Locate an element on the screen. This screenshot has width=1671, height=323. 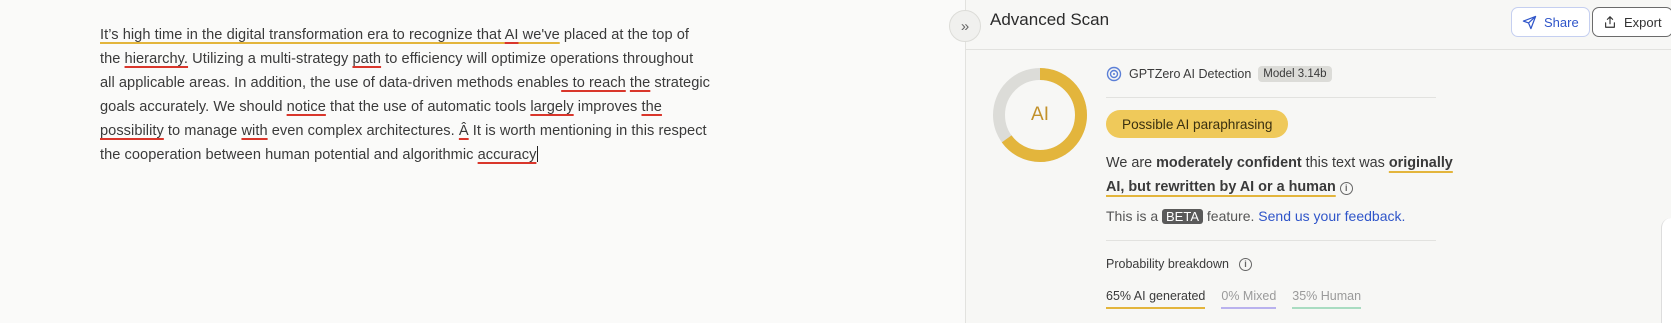
confidence-pre: We are is located at coordinates (1131, 163).